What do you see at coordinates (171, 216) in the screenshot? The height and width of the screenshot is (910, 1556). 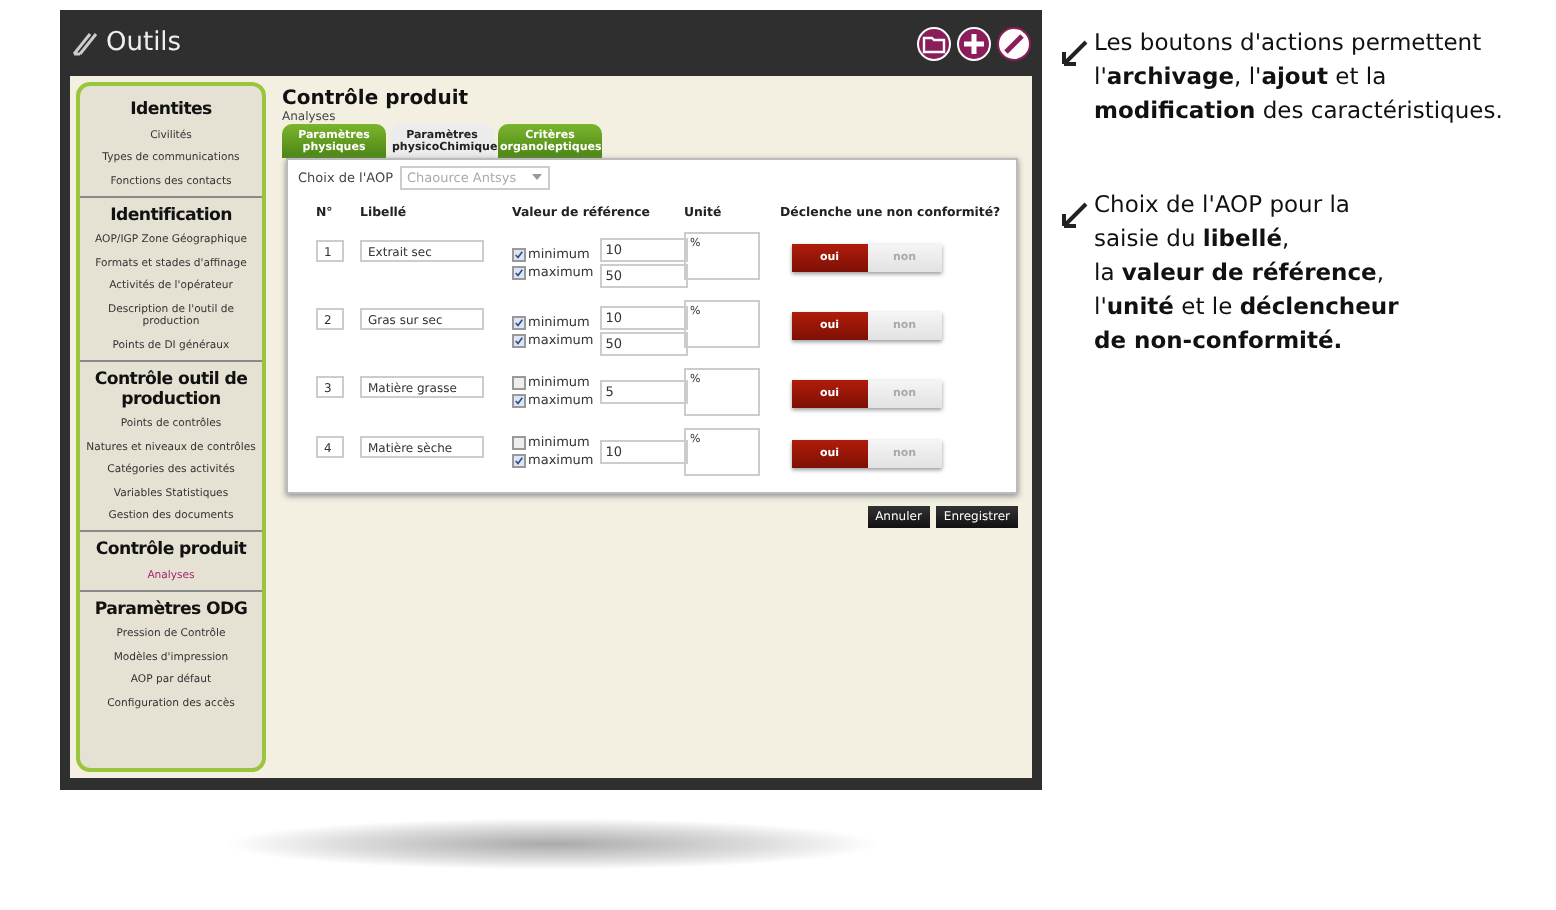 I see `sidebar-heading: Identification` at bounding box center [171, 216].